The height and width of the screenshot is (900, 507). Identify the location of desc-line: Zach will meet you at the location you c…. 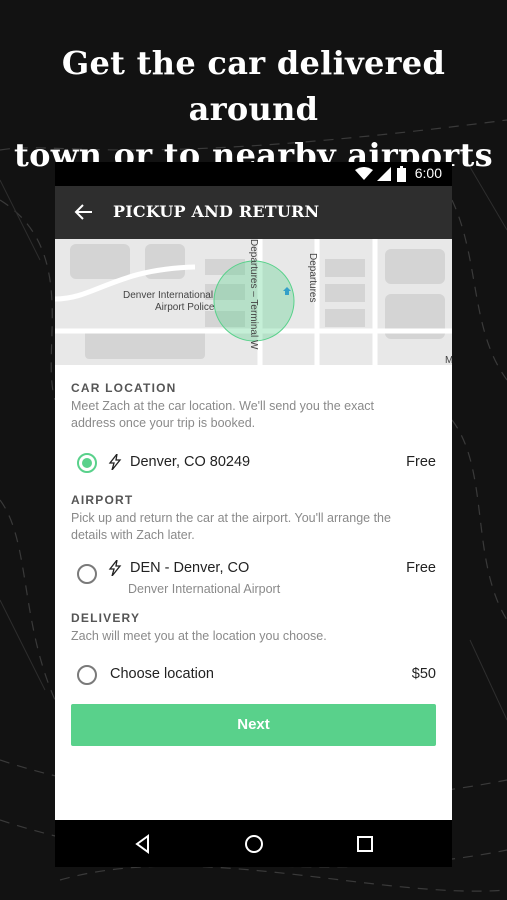
(199, 636).